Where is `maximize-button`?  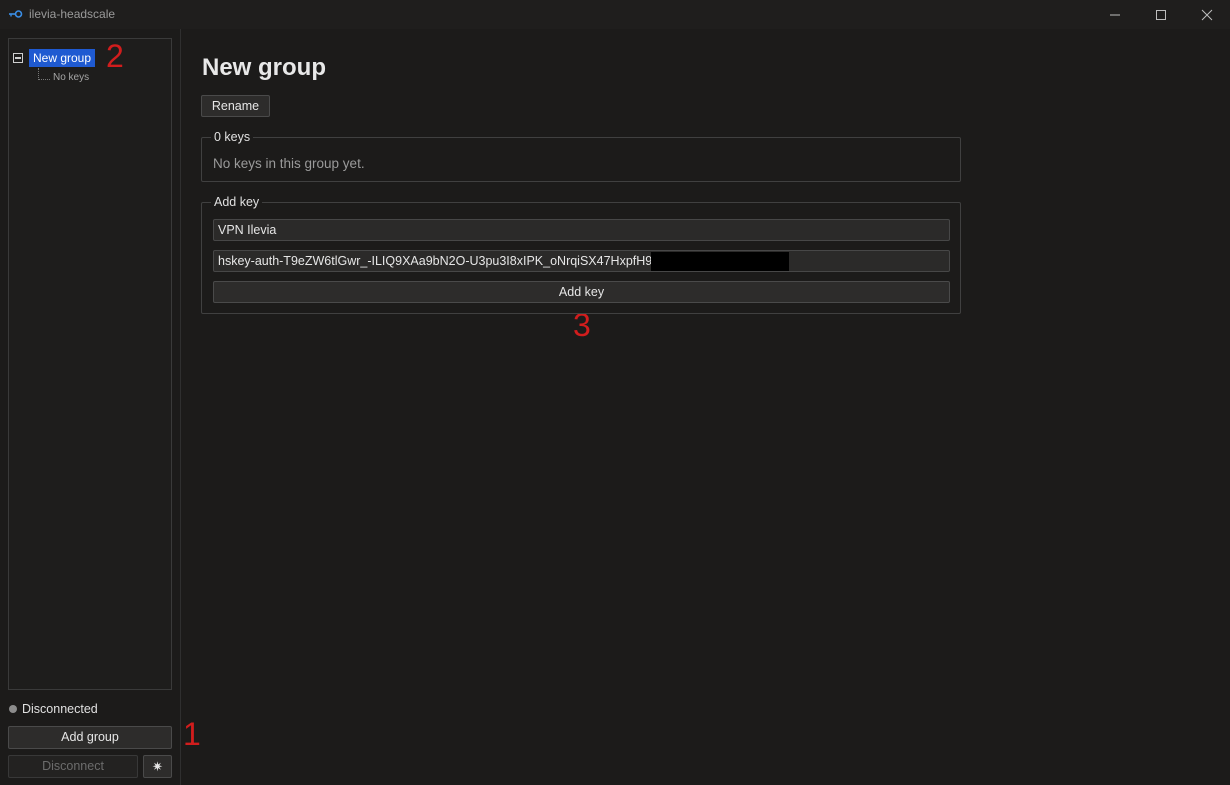
maximize-button is located at coordinates (1162, 14).